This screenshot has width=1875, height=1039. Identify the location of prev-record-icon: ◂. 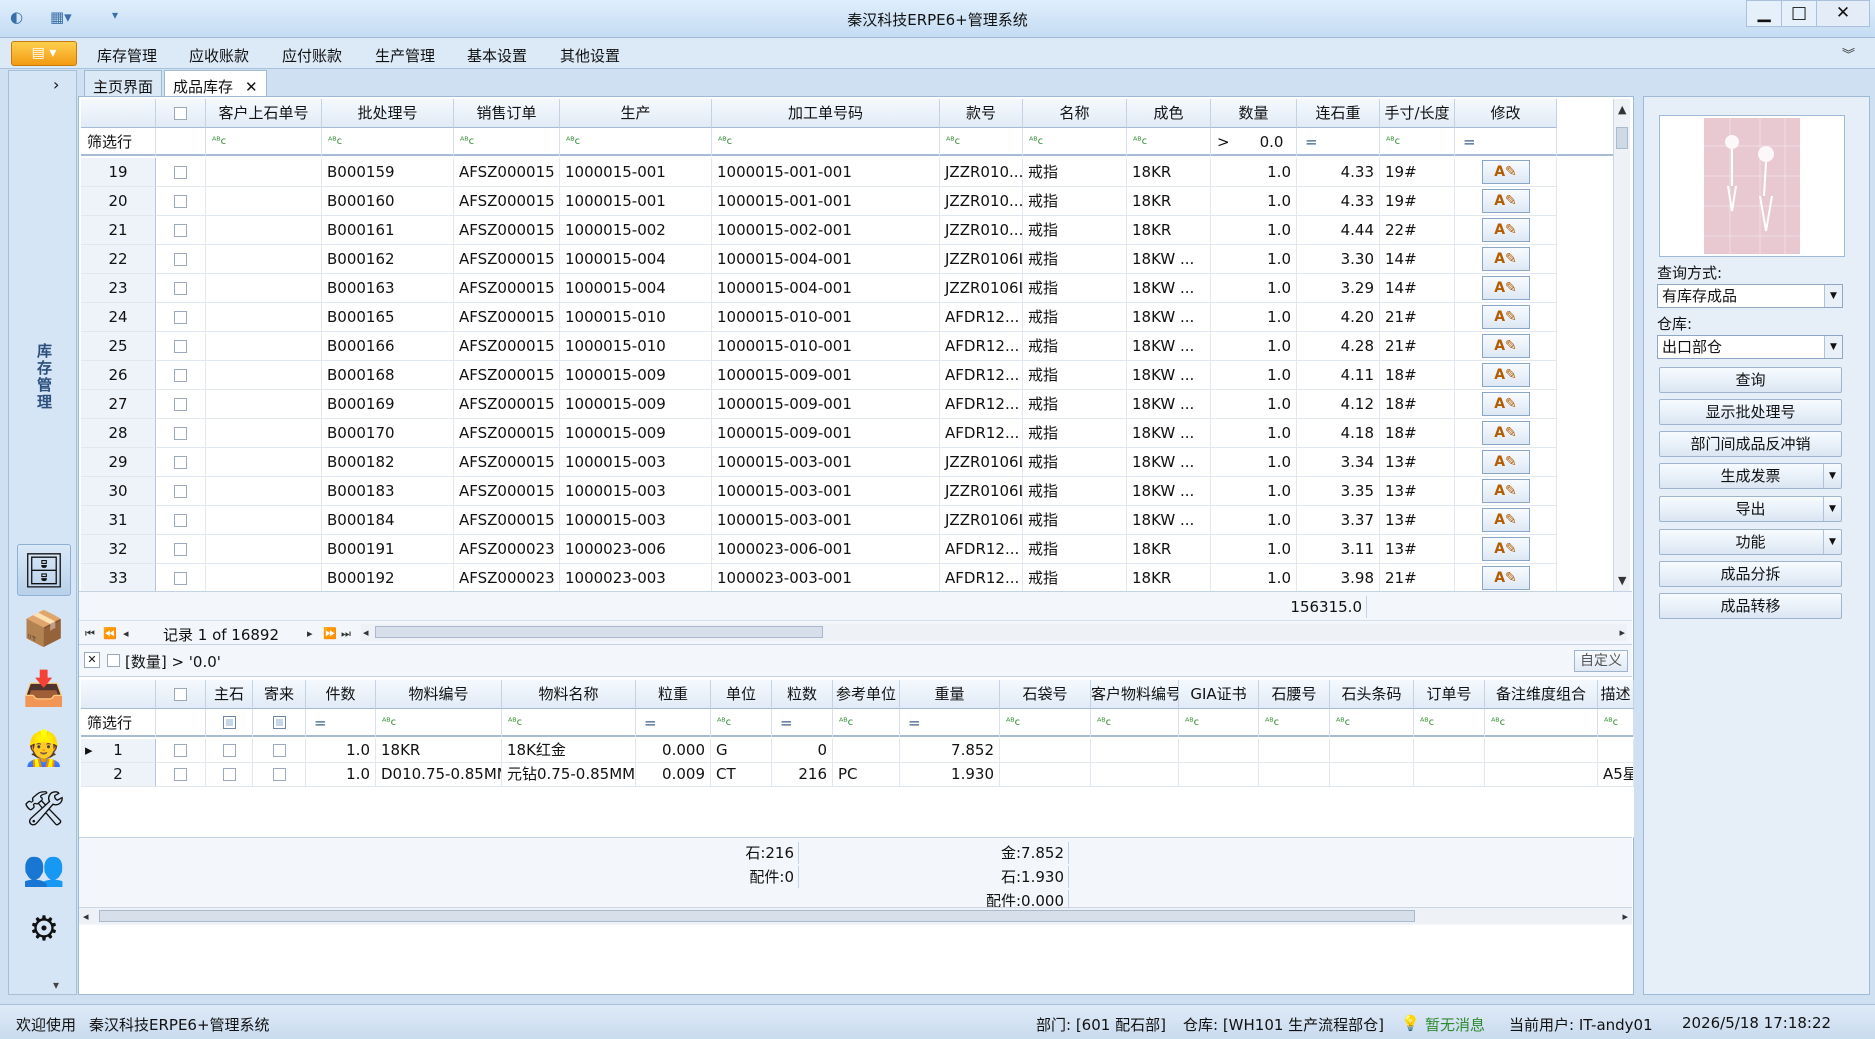
(126, 633).